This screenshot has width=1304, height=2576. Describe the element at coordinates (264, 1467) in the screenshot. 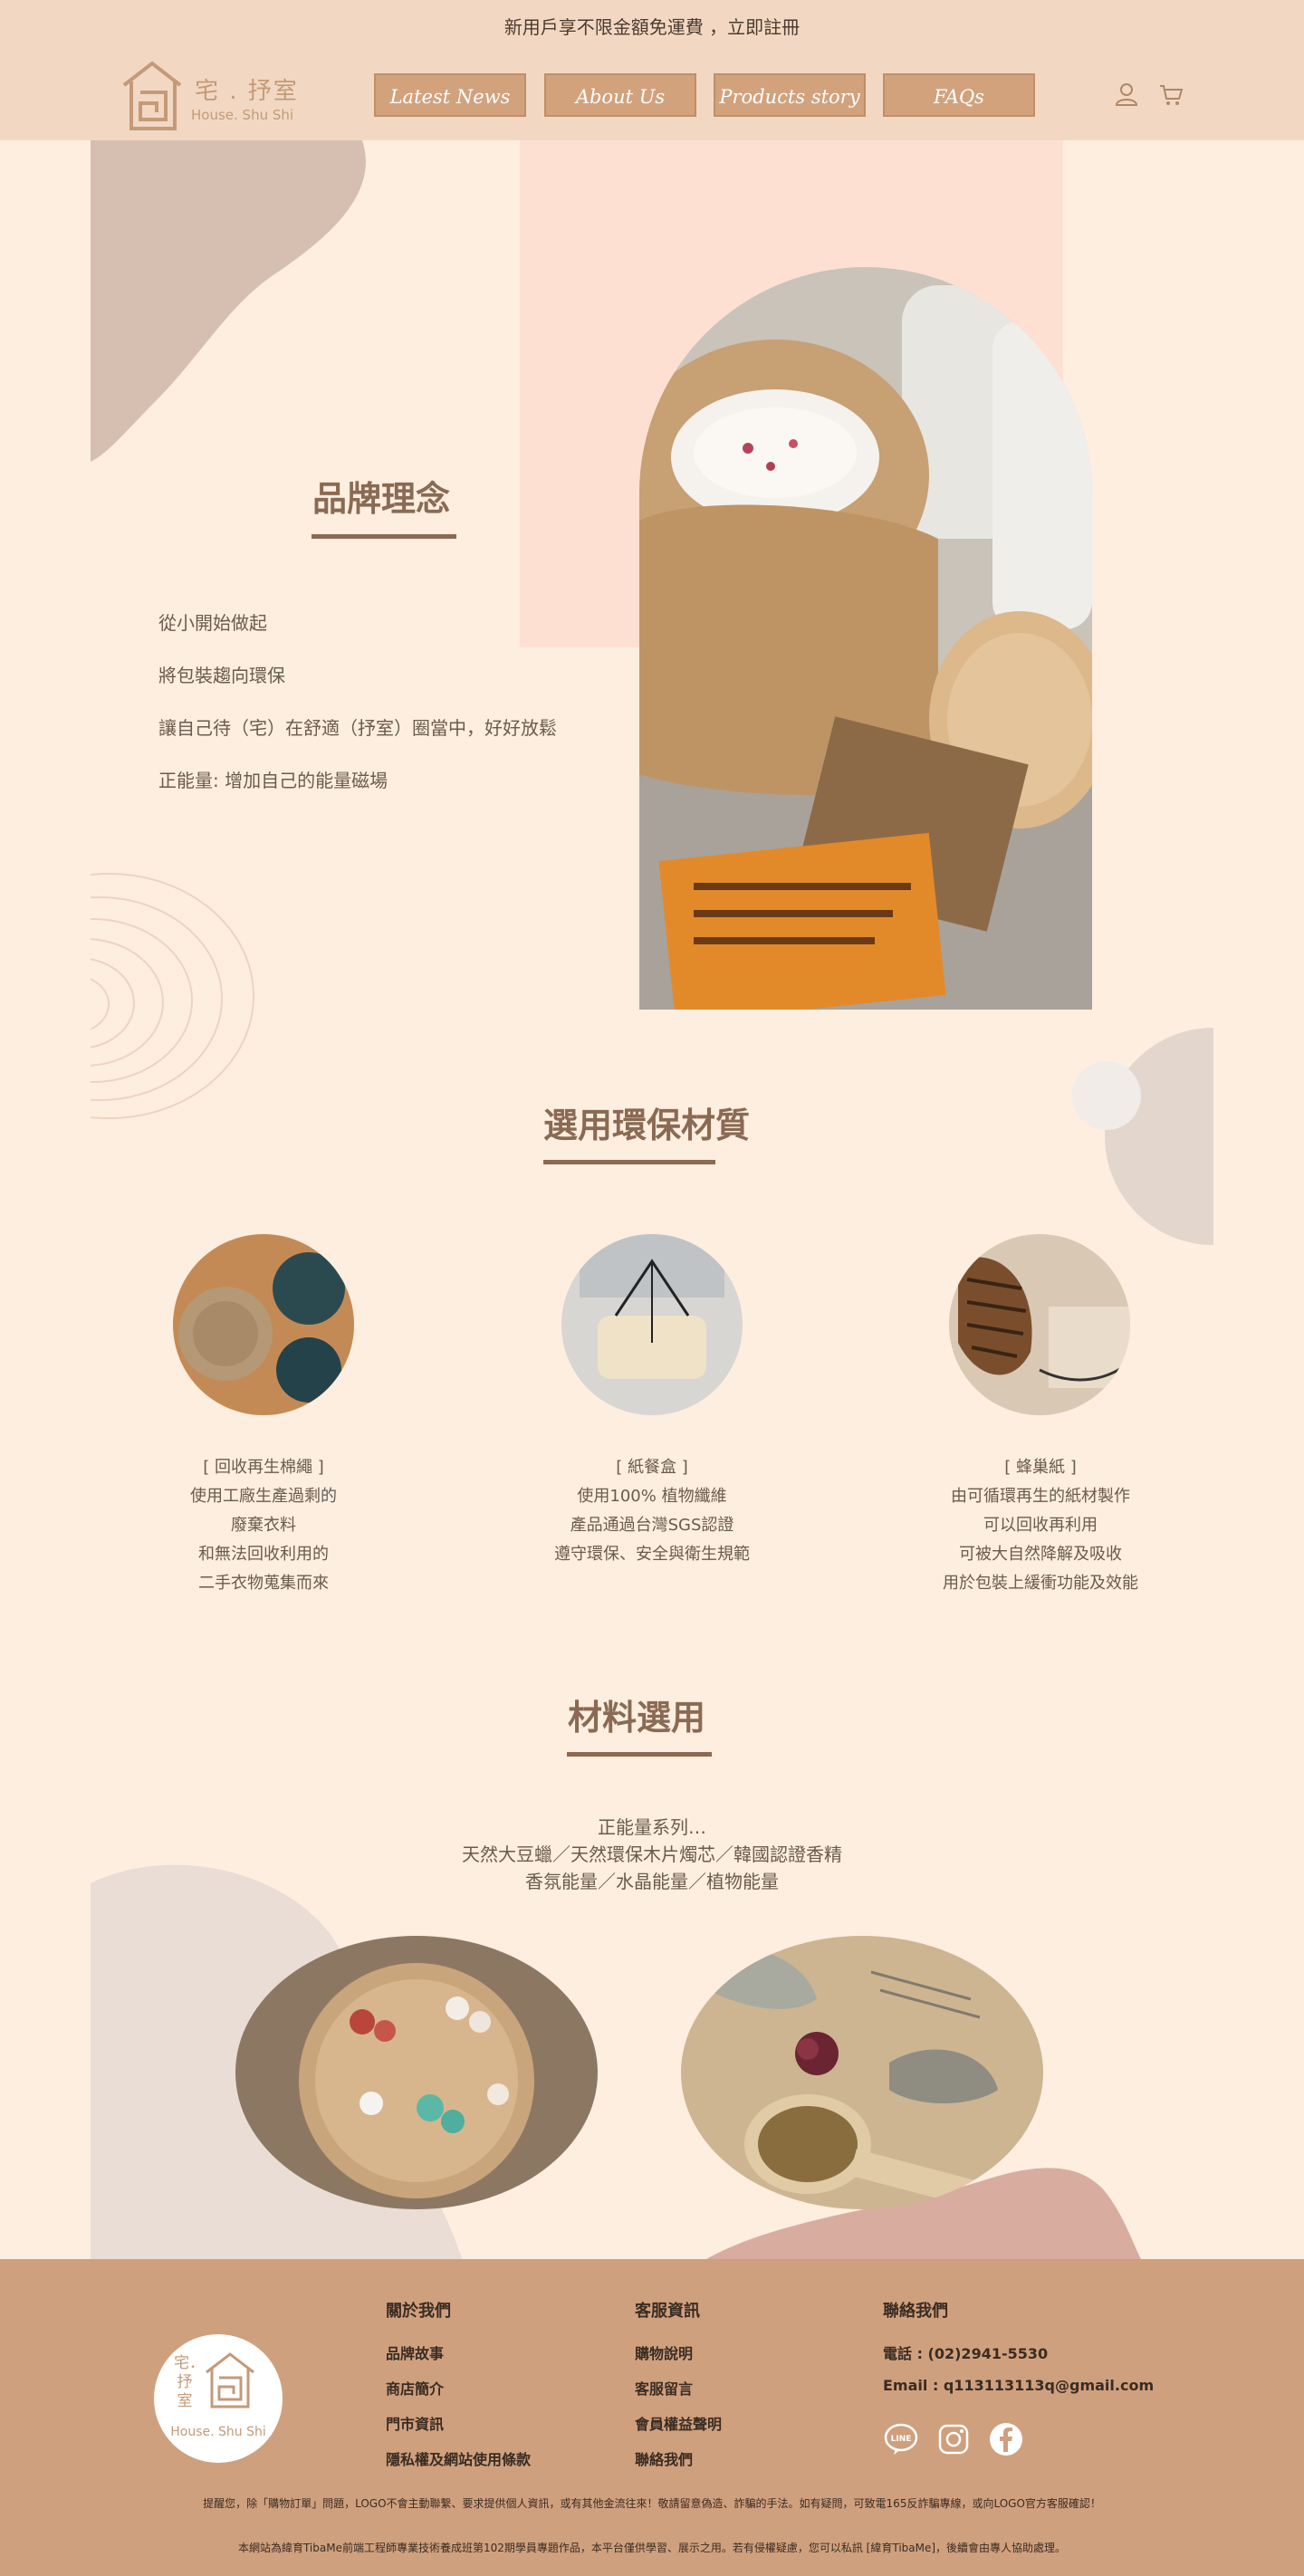

I see `material-name: [ 回收再生棉繩 ]` at that location.